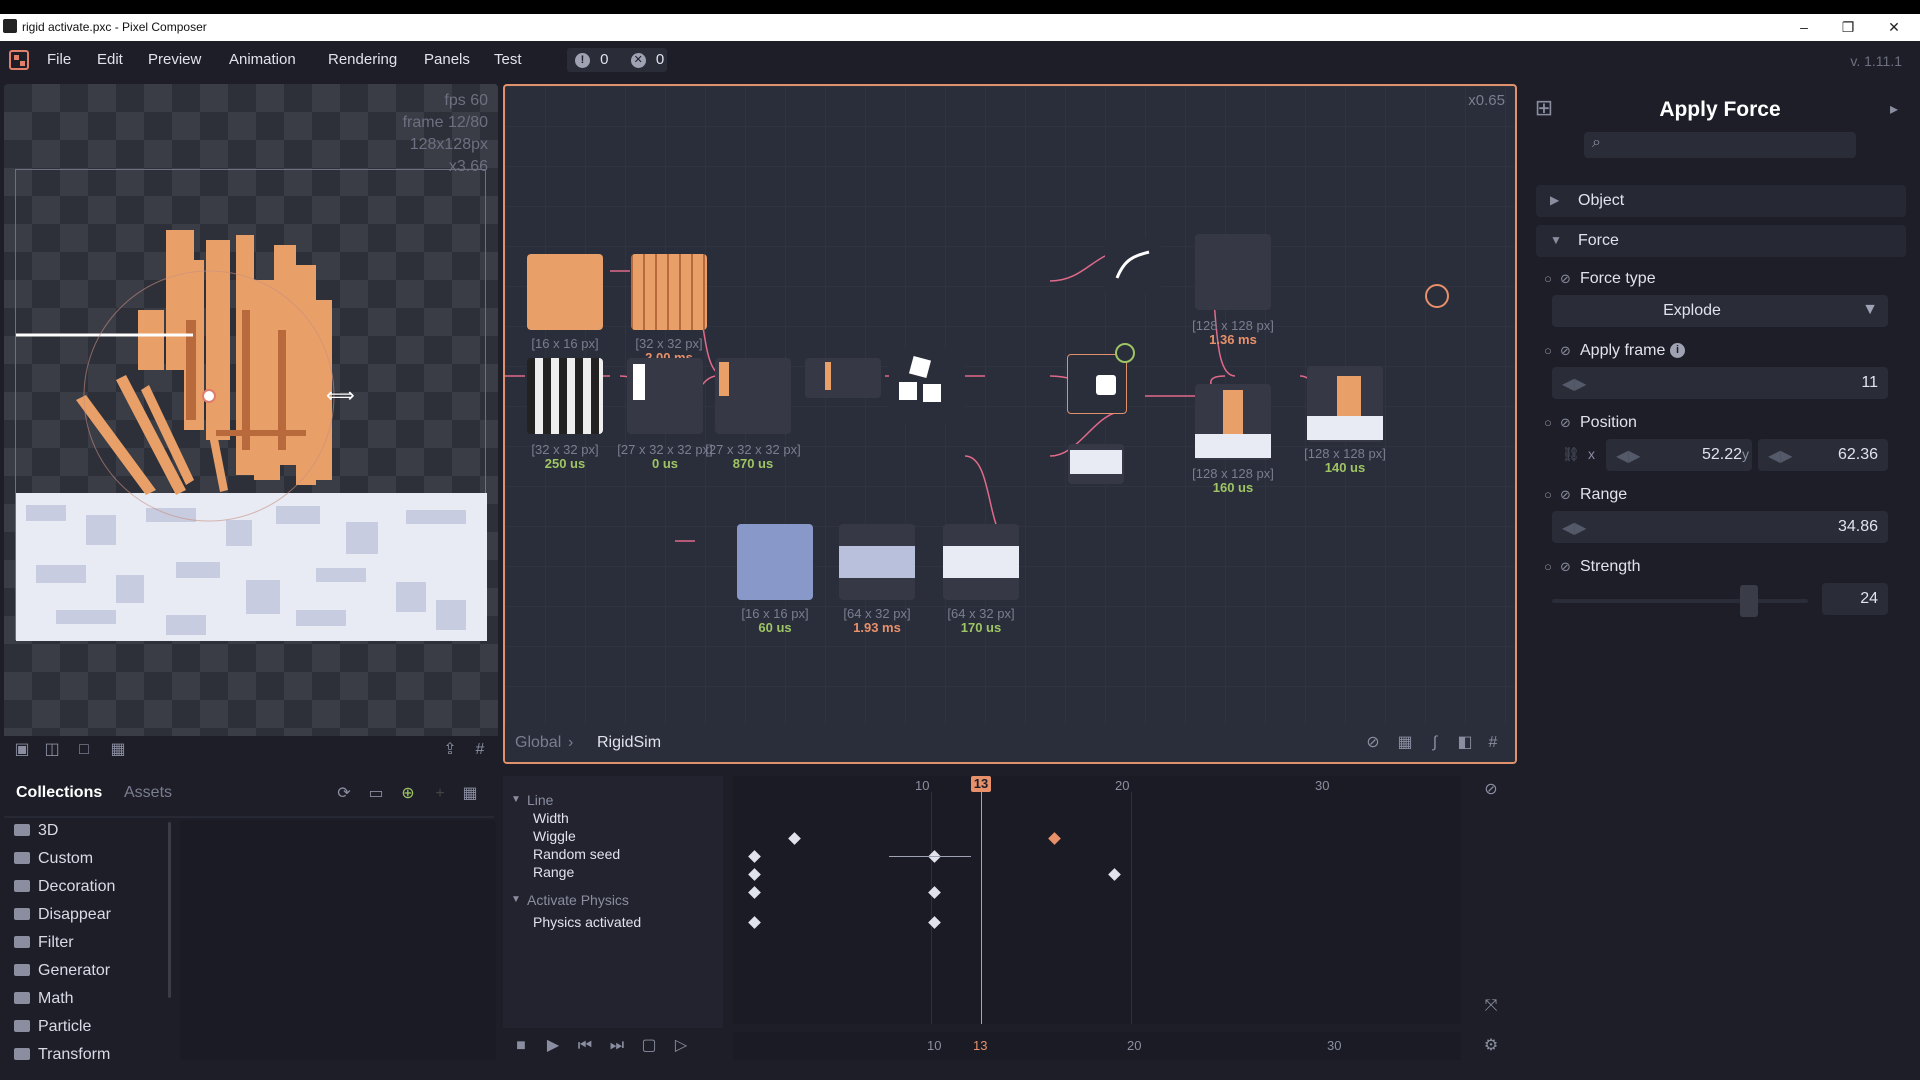 The width and height of the screenshot is (1920, 1080). Describe the element at coordinates (62, 915) in the screenshot. I see `folder-disappear: Disappear` at that location.